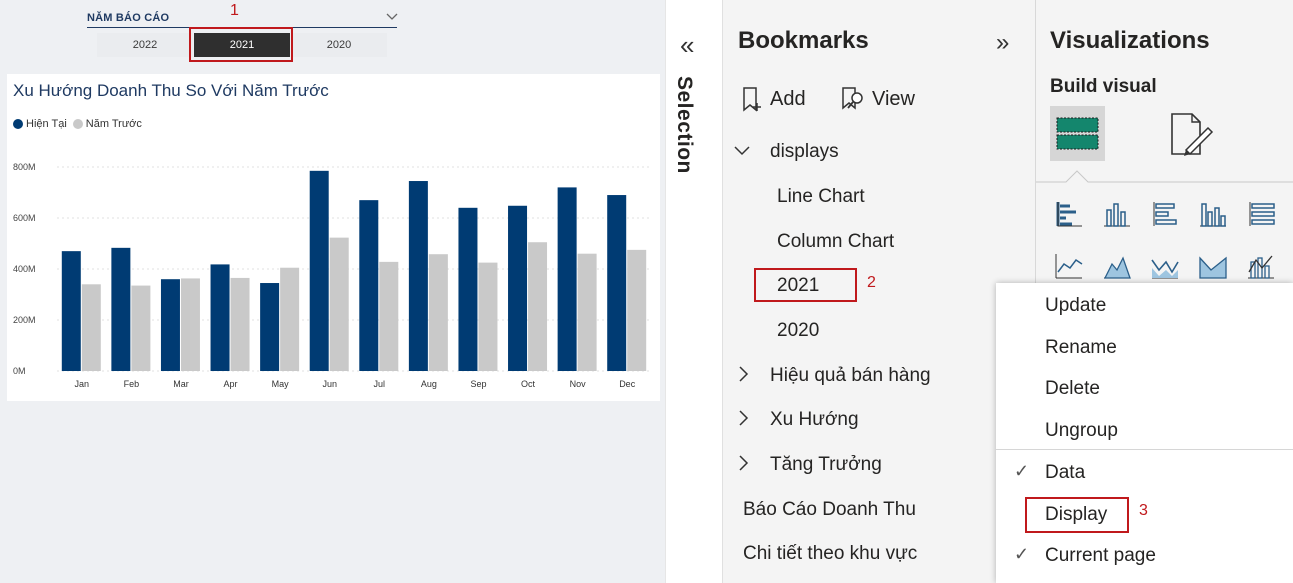  I want to click on expand-pane-icon: », so click(1002, 43).